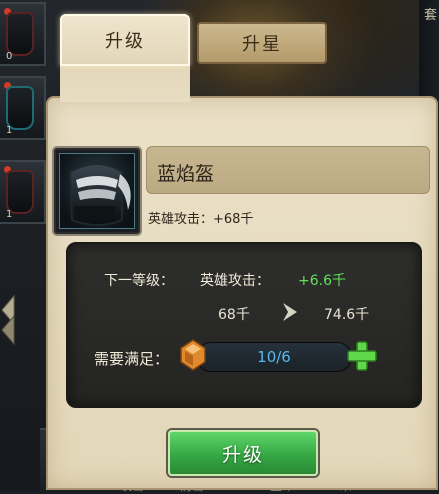  What do you see at coordinates (201, 219) in the screenshot?
I see `item-attribute: 英雄攻击：+68千` at bounding box center [201, 219].